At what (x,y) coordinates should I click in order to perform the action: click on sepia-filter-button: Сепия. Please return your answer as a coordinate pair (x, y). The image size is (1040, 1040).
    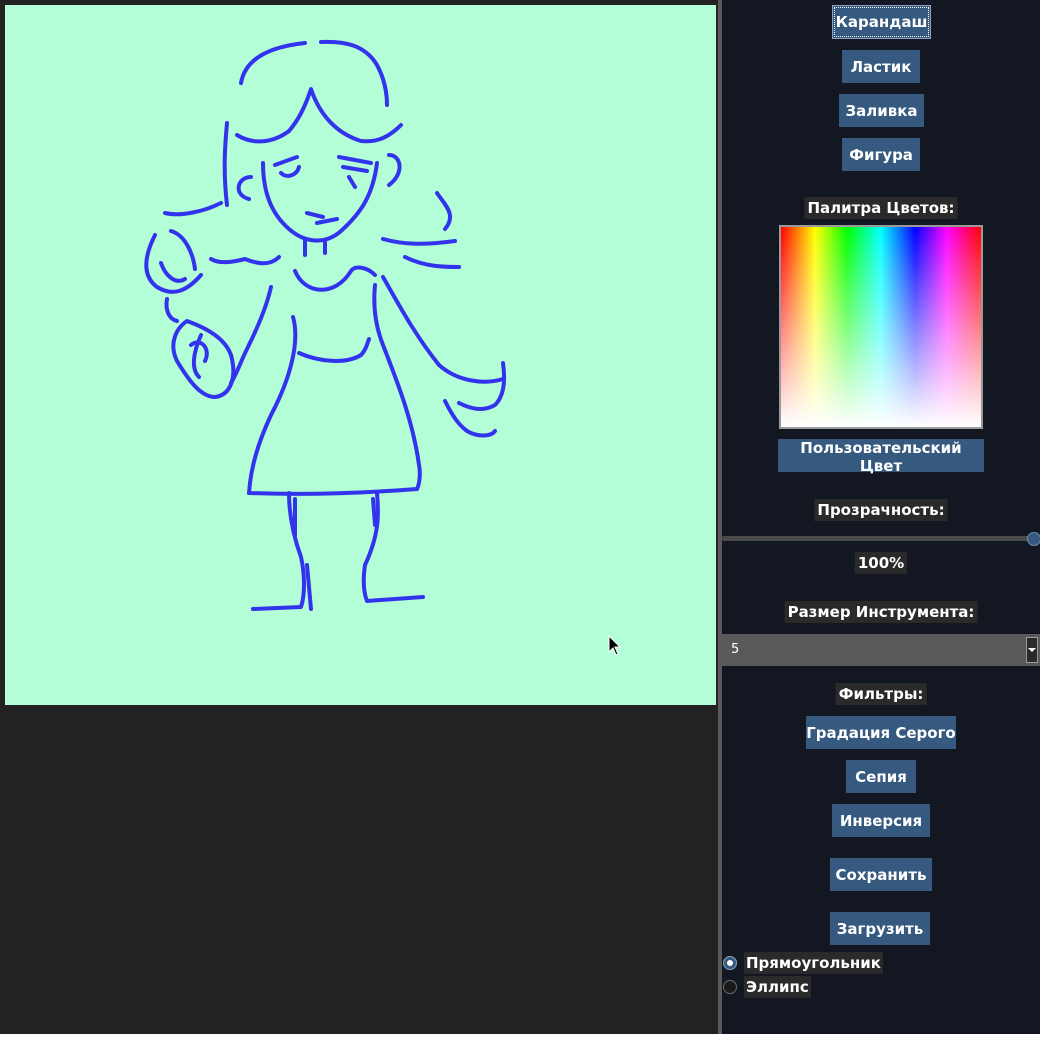
    Looking at the image, I should click on (881, 776).